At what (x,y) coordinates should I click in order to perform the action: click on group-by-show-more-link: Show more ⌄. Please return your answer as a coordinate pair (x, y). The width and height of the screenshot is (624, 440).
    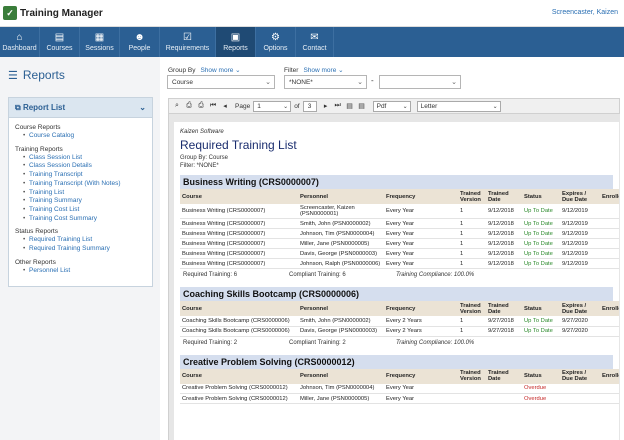
    Looking at the image, I should click on (220, 70).